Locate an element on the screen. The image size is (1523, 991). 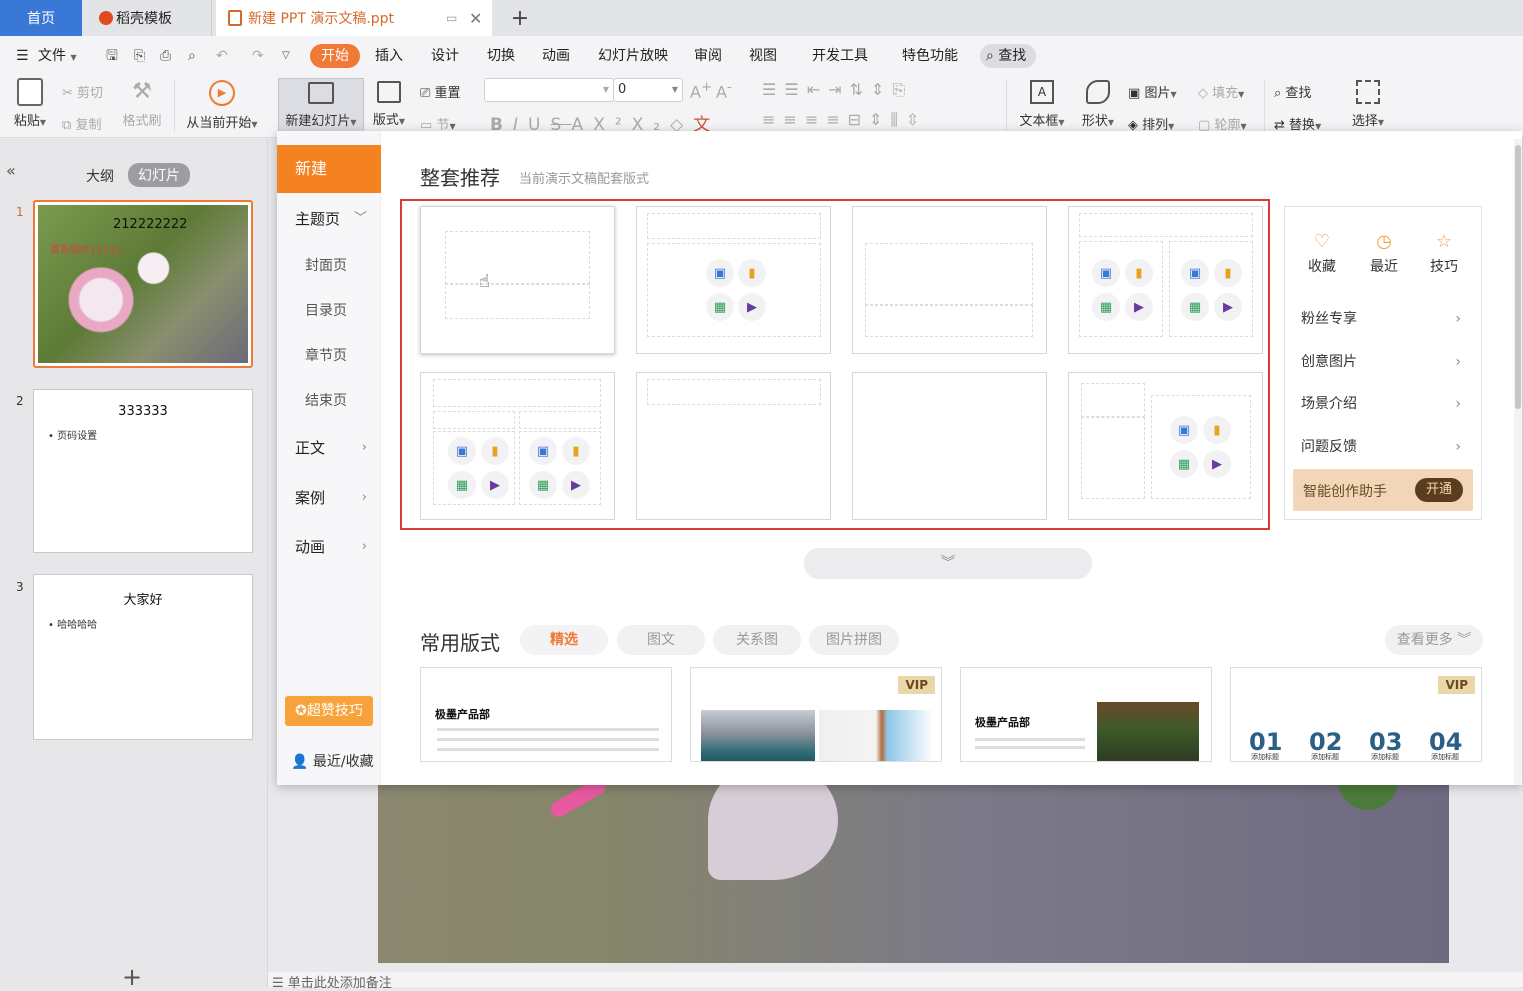
hamburger-icon: ☰ is located at coordinates (22, 56).